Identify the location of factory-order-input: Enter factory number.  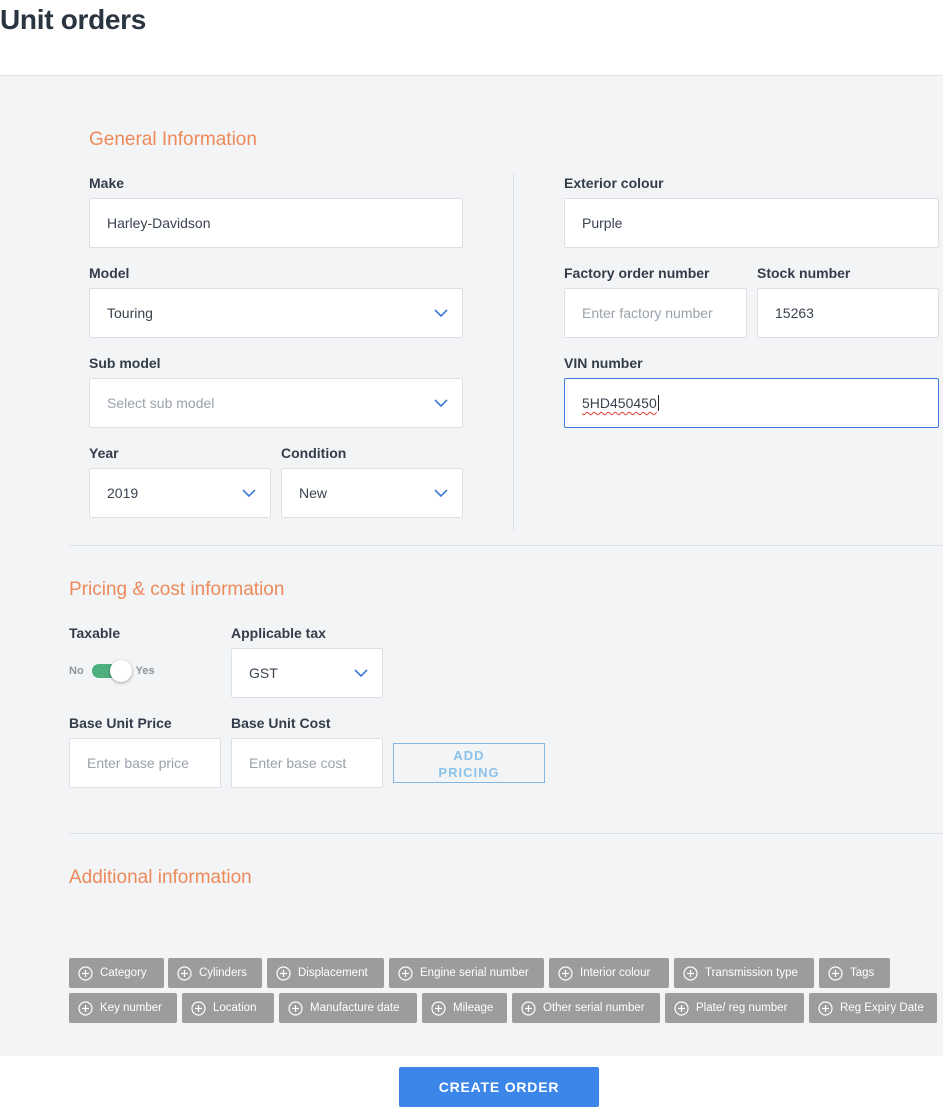
(655, 313).